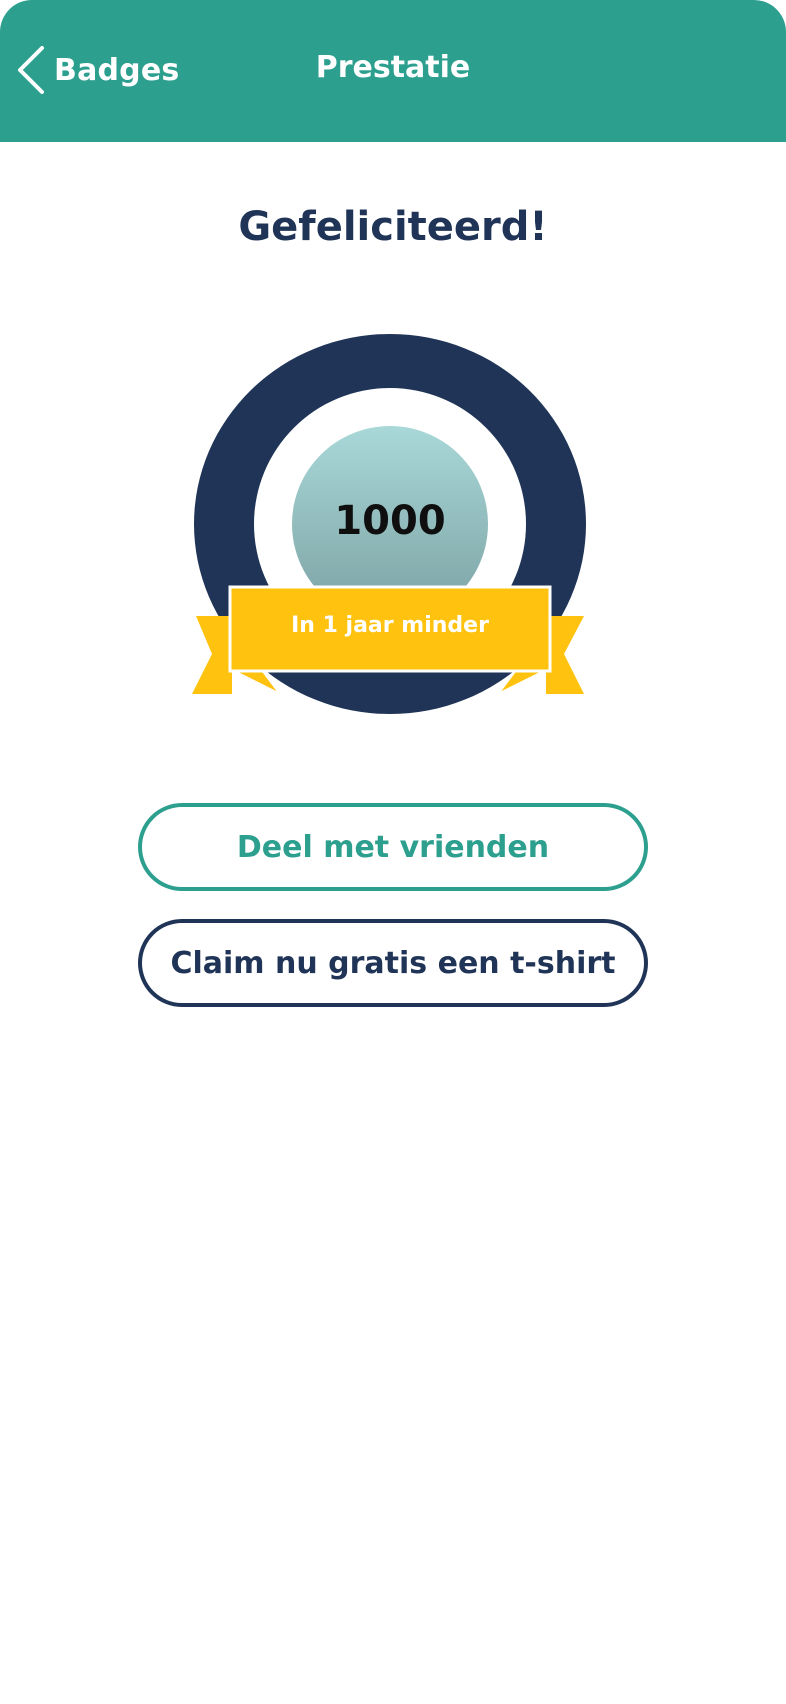  I want to click on top-bar: Badges Prestatie, so click(393, 71).